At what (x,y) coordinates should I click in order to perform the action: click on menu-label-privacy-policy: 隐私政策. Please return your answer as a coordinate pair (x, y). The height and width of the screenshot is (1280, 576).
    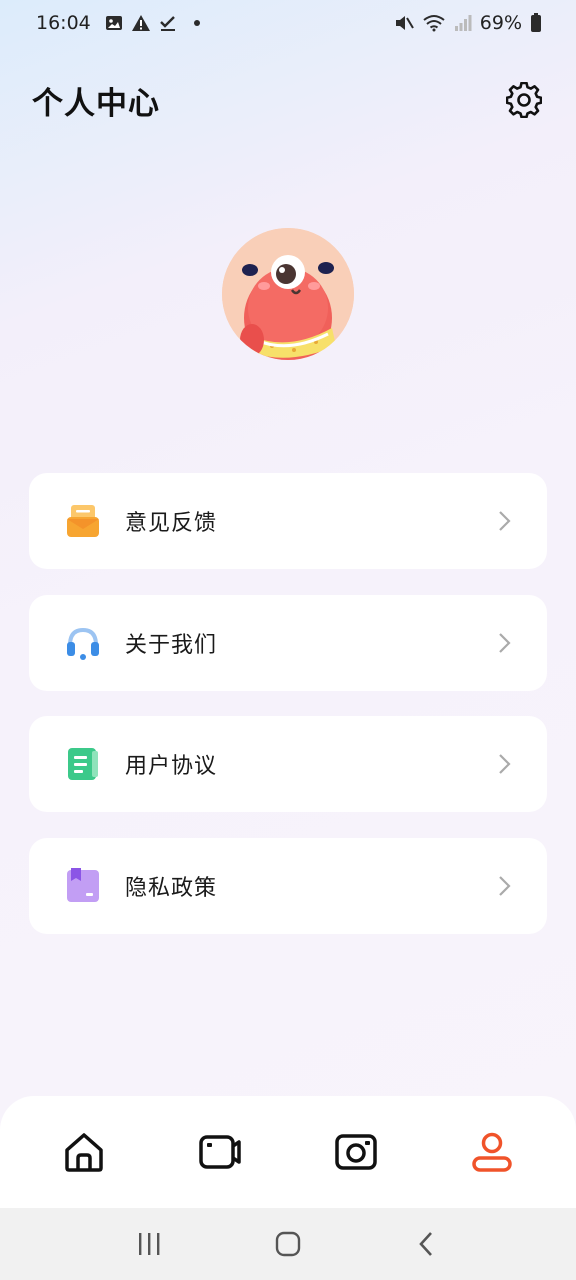
    Looking at the image, I should click on (171, 888).